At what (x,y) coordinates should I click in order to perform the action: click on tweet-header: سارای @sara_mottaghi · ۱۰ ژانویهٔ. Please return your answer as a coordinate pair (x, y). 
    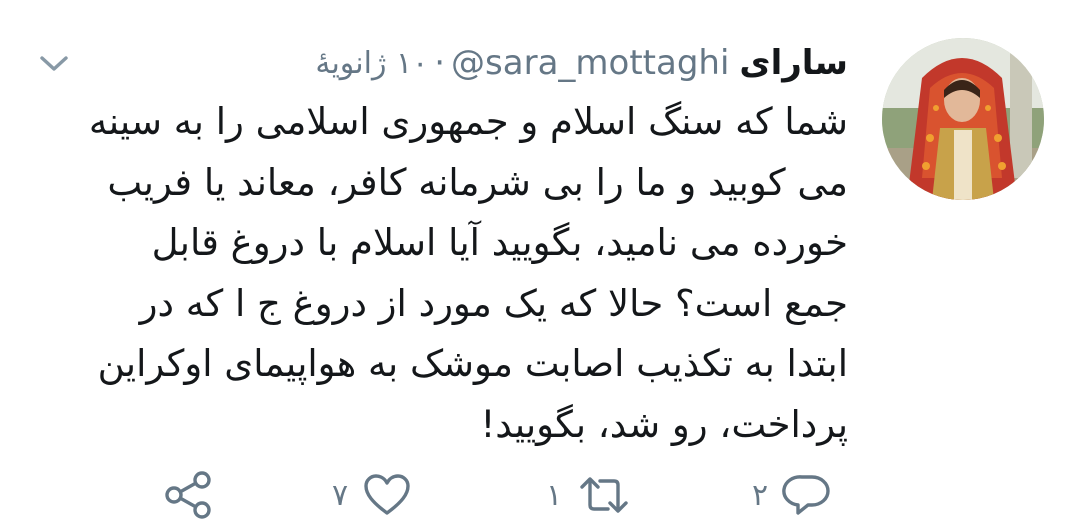
    Looking at the image, I should click on (581, 63).